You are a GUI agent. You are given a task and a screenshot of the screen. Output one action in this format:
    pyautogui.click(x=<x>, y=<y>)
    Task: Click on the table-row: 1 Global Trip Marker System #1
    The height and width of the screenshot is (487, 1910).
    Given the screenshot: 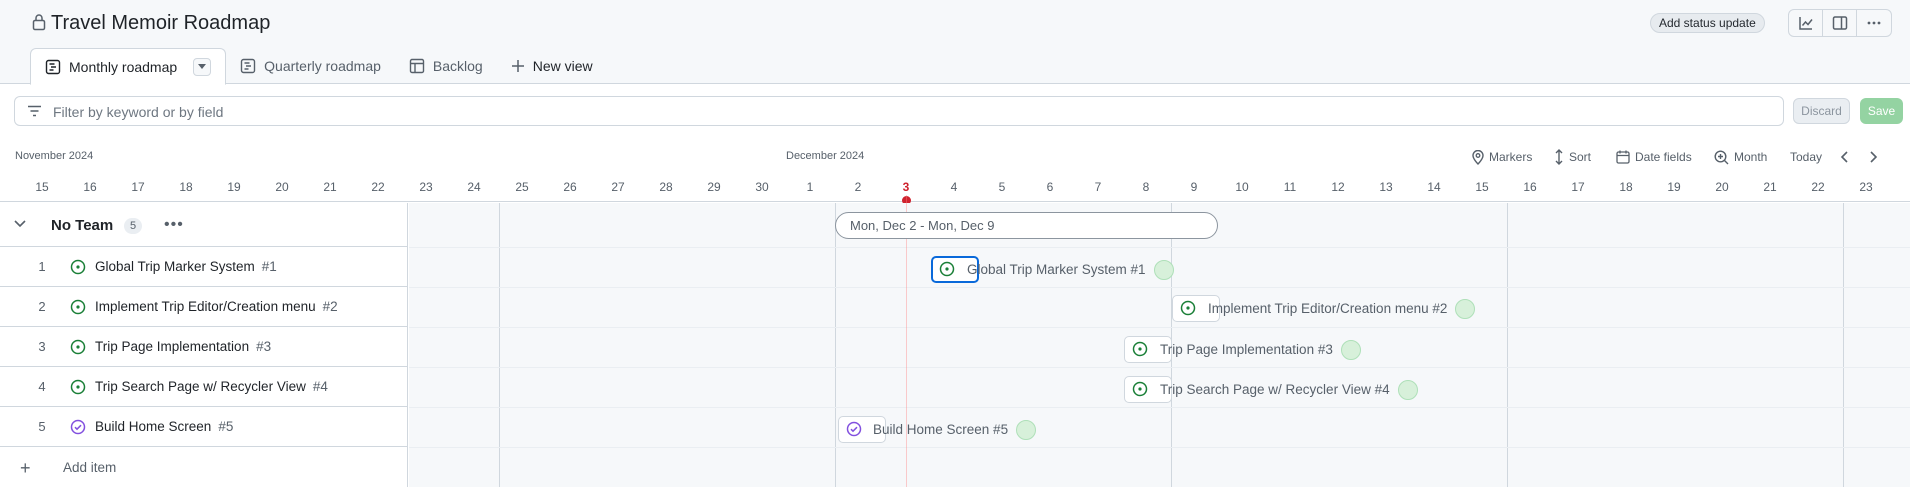 What is the action you would take?
    pyautogui.click(x=204, y=267)
    